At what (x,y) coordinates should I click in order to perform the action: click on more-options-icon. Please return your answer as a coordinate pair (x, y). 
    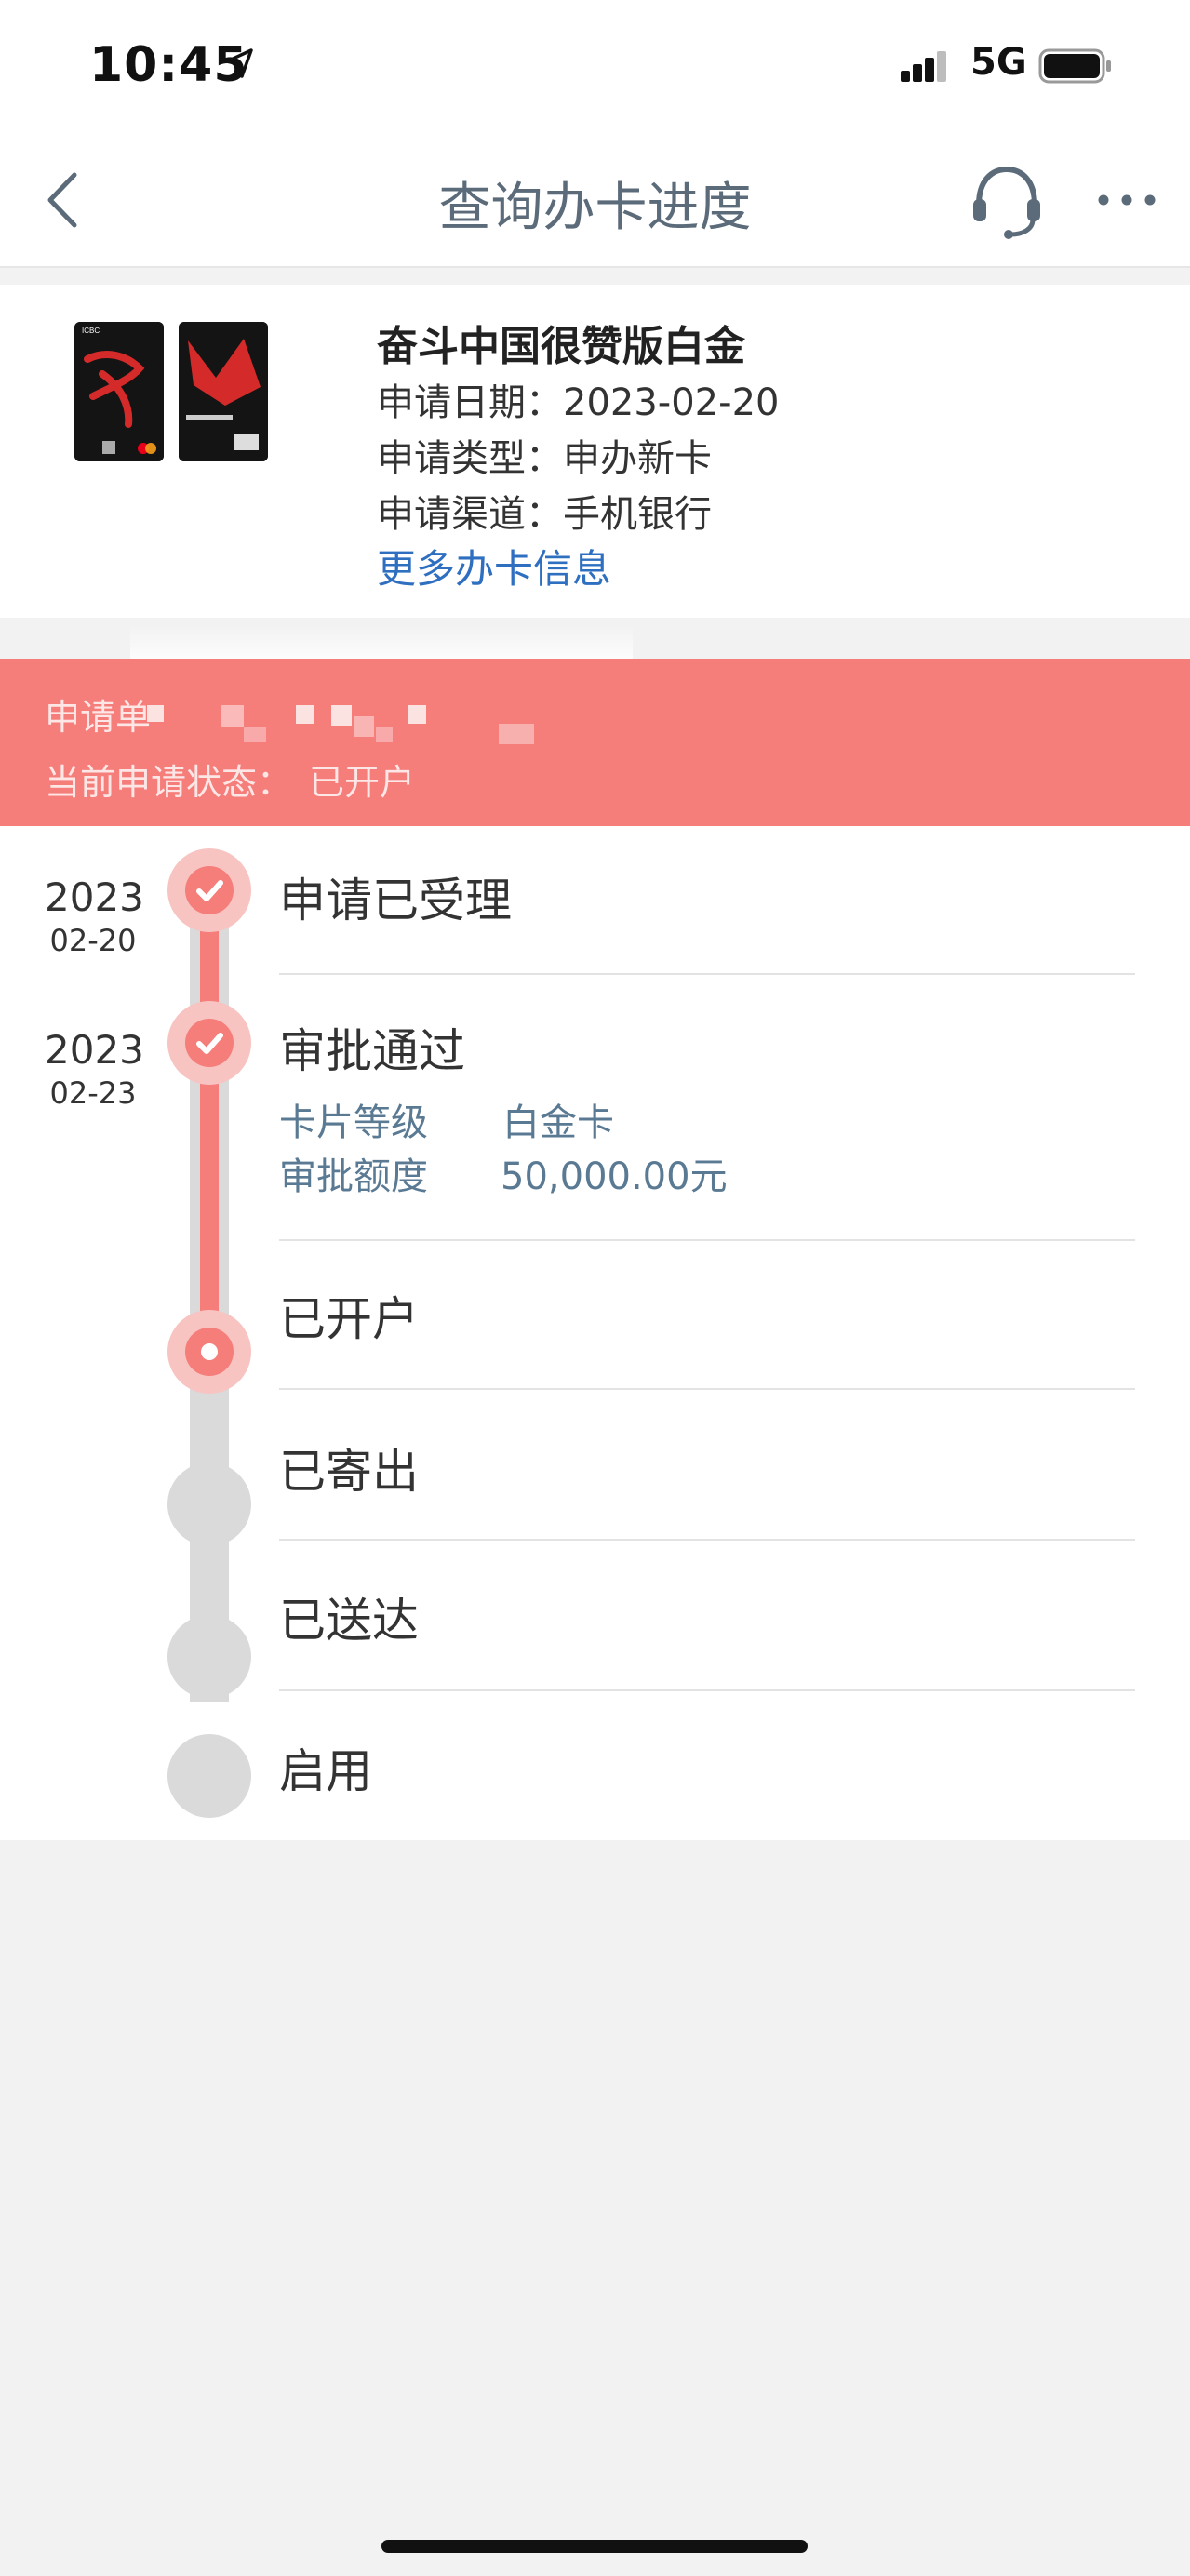
    Looking at the image, I should click on (1126, 200).